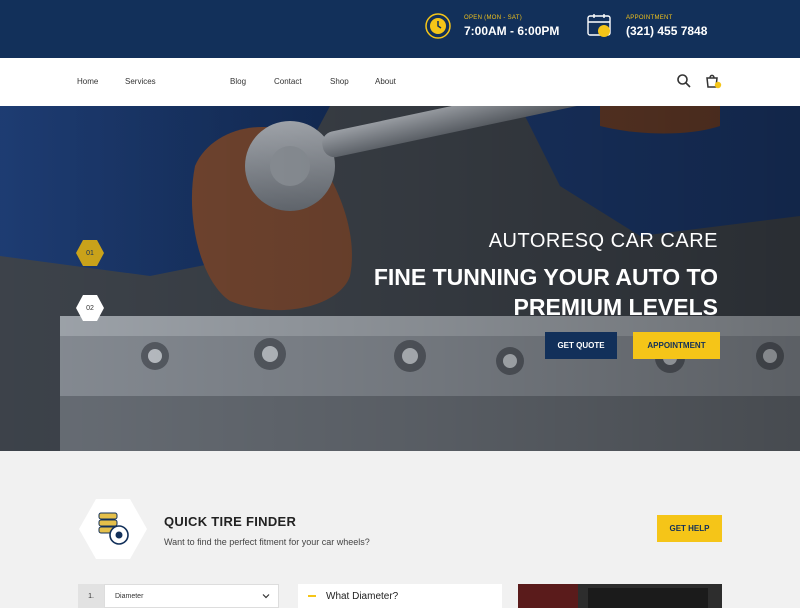  Describe the element at coordinates (400, 82) in the screenshot. I see `main-navigation: Home Services Blog Contact Shop About` at that location.